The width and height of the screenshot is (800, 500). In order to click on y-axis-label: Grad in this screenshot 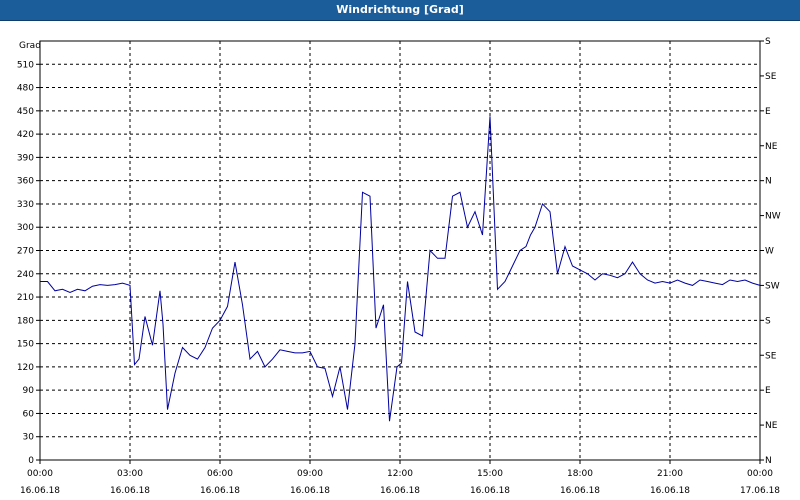, I will do `click(30, 46)`.